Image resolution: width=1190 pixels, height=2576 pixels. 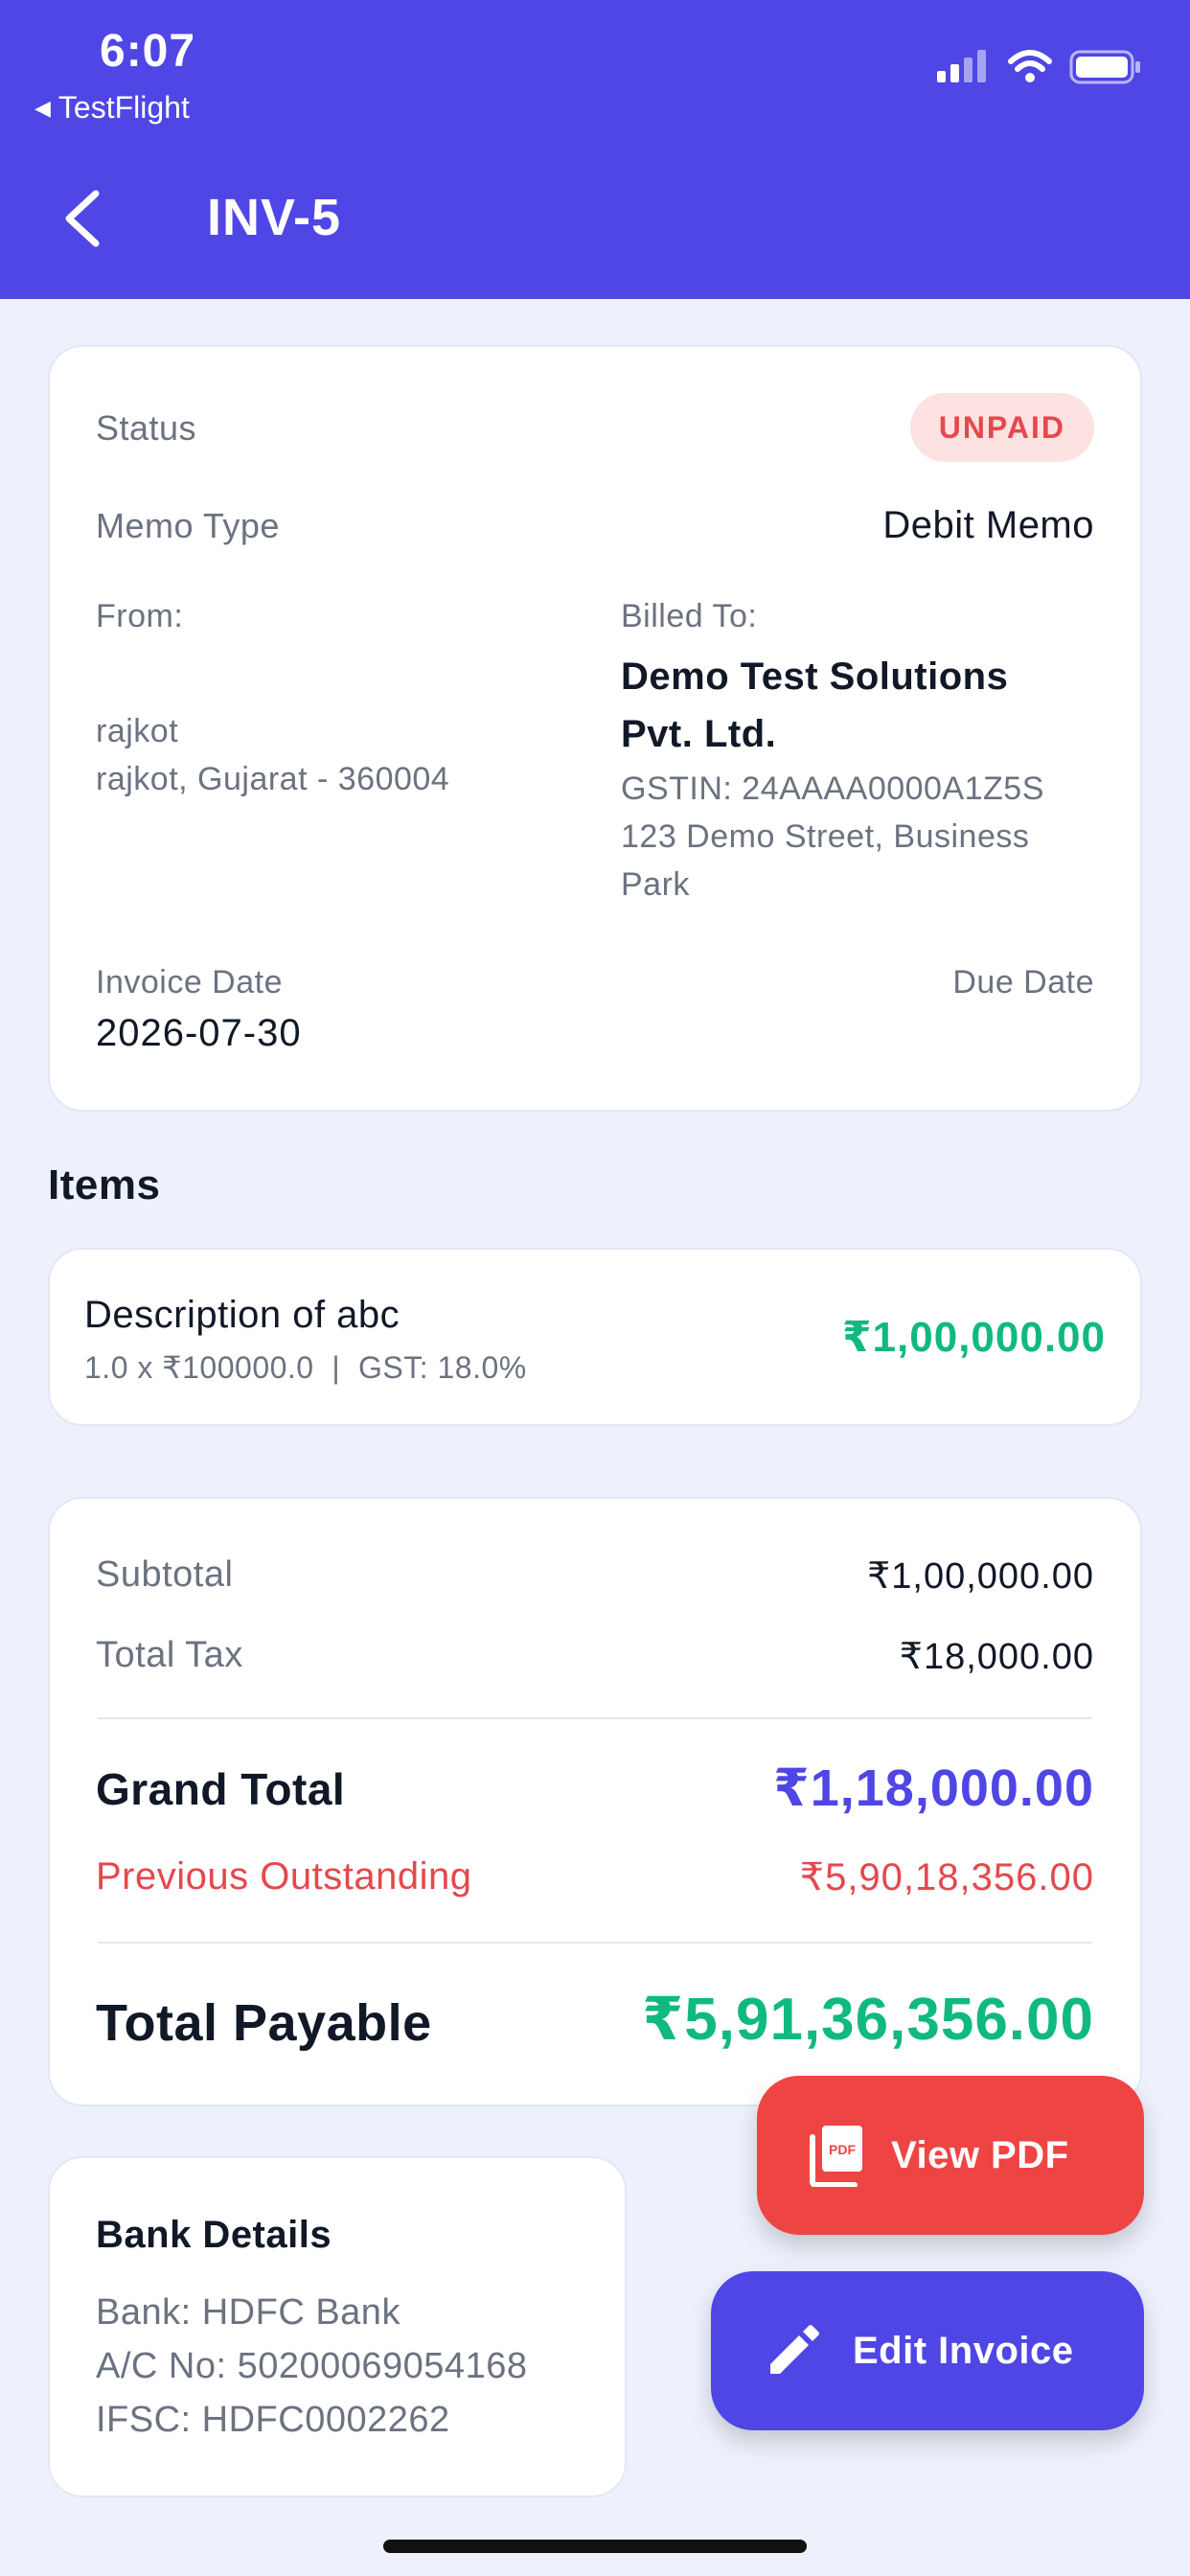 I want to click on bank-ifsc: IFSC: HDFC0002262, so click(x=273, y=2420).